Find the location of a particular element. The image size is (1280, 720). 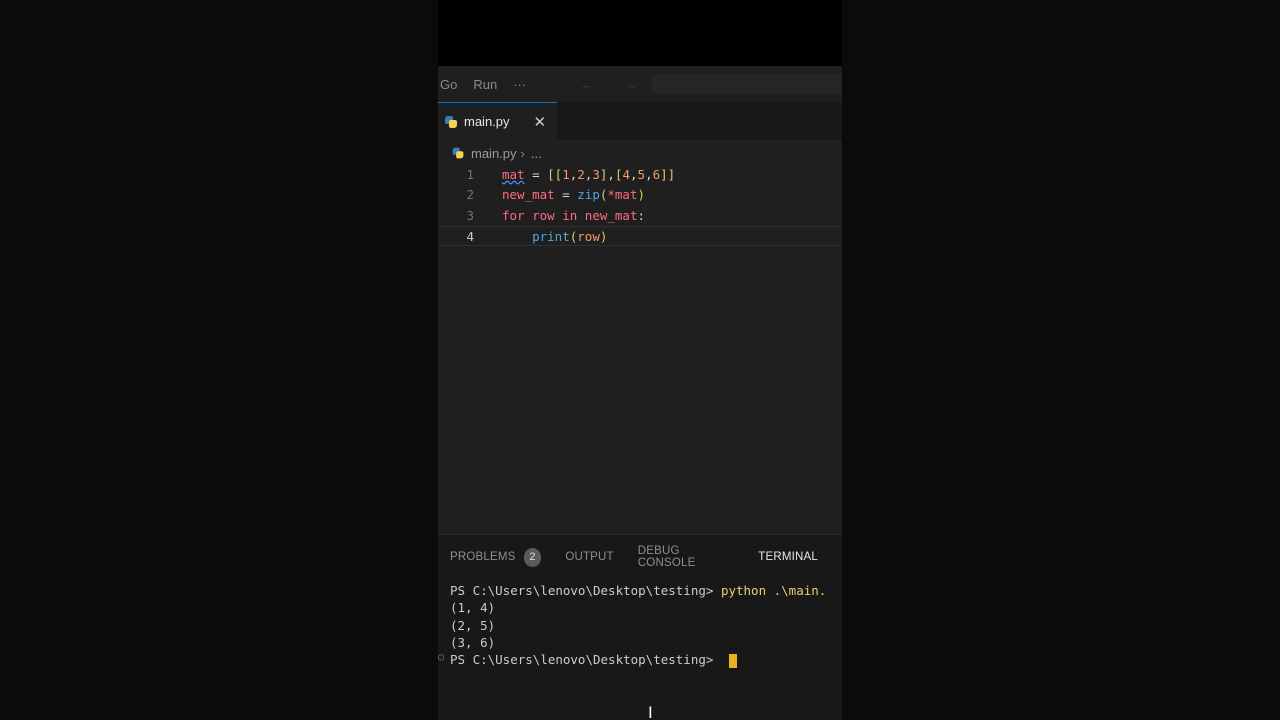

line-source: mat = [[1,2,3],[4,5,6]] is located at coordinates (589, 174).